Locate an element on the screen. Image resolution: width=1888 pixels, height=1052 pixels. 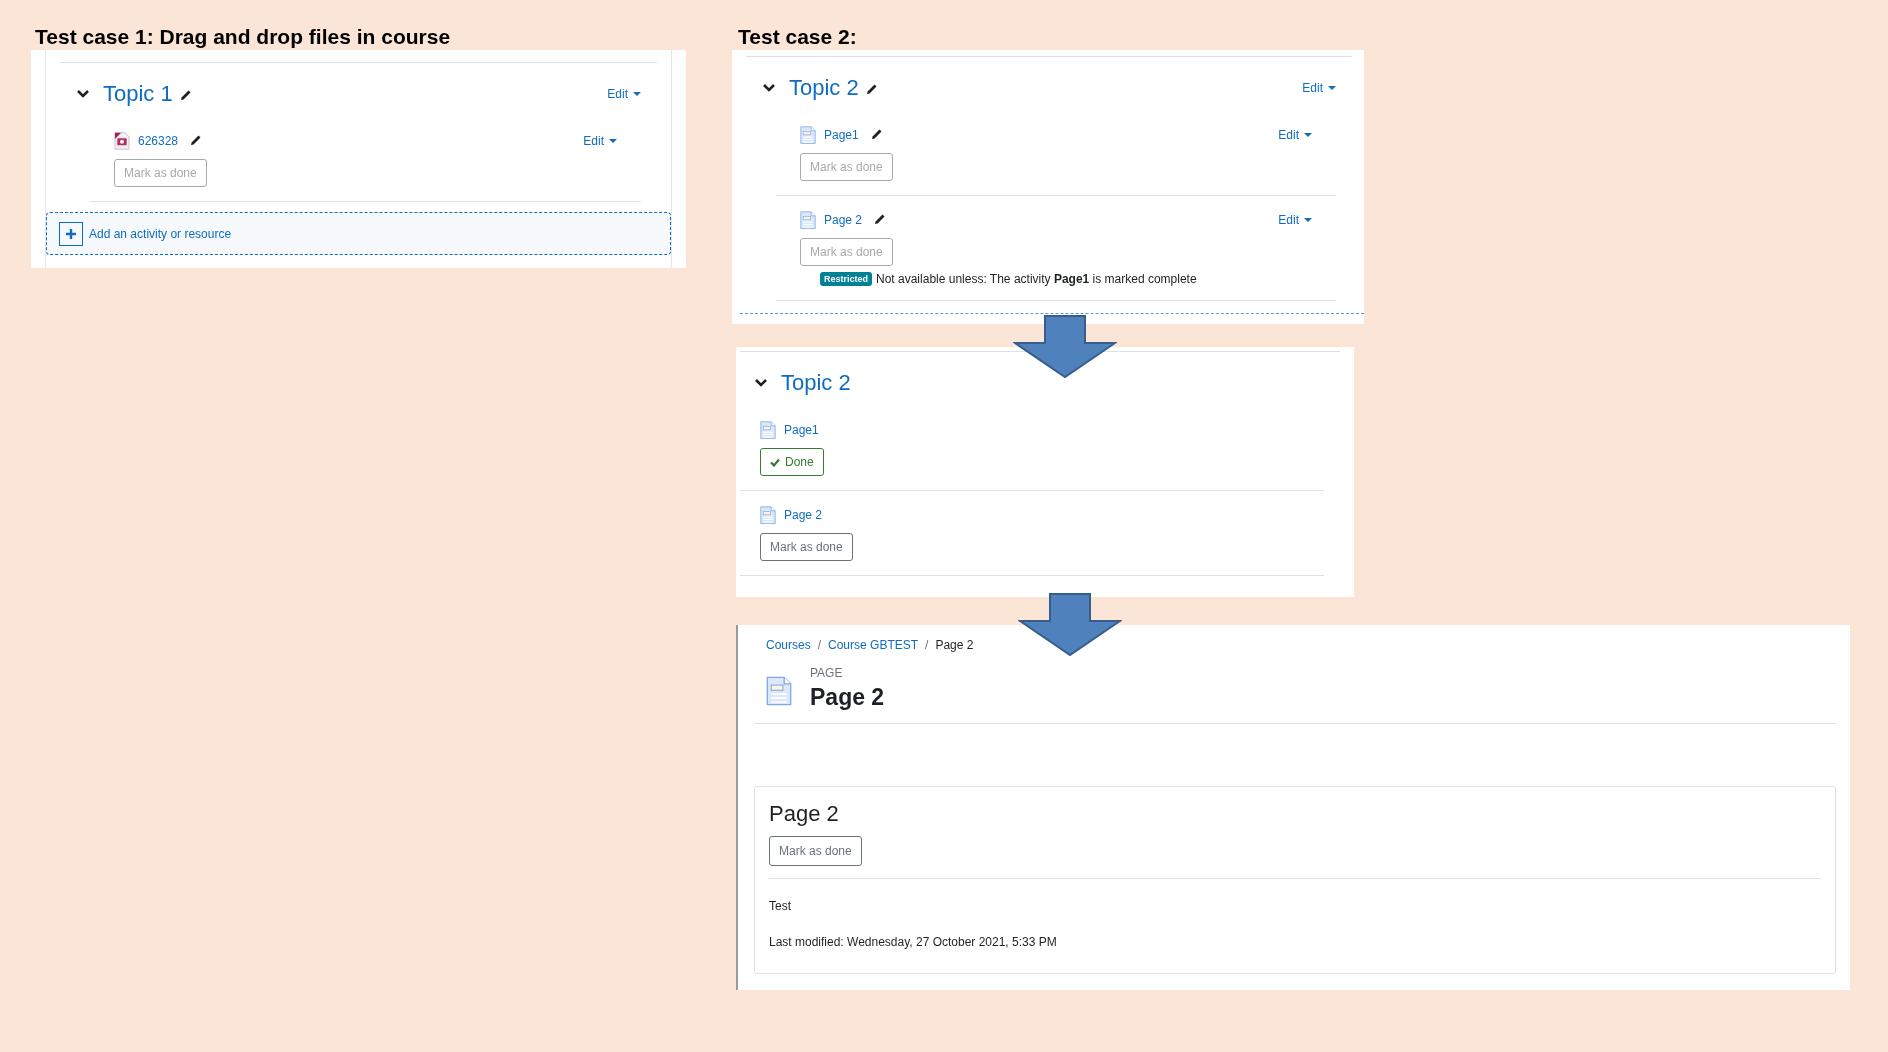
add-activity-button: Add an activity or resource is located at coordinates (358, 233).